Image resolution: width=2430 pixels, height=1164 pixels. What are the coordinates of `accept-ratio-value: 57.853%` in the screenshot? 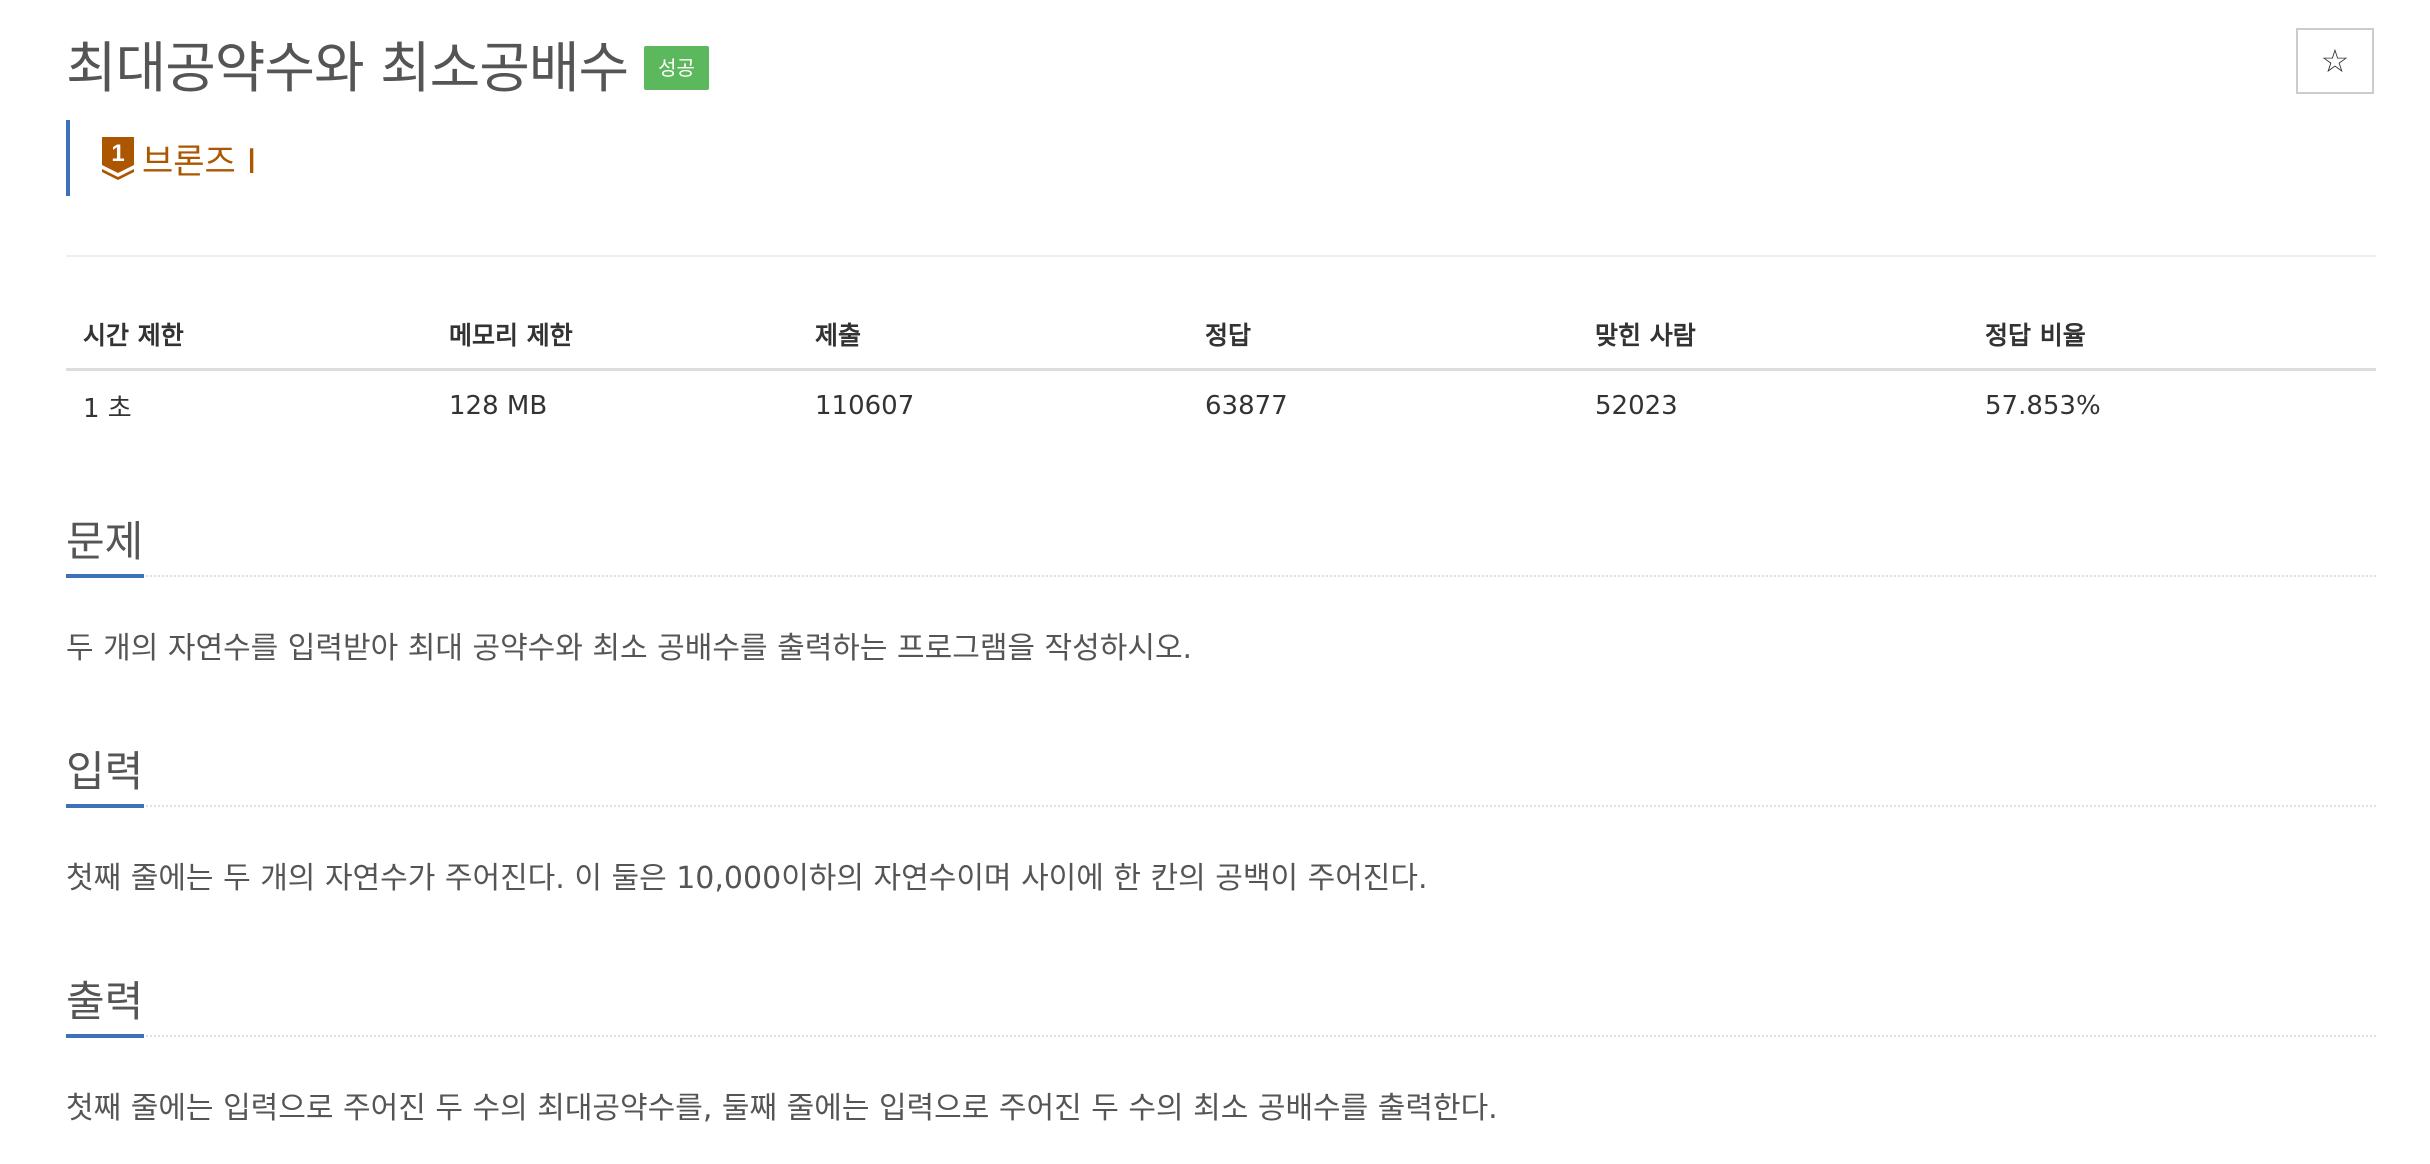 It's located at (2043, 406).